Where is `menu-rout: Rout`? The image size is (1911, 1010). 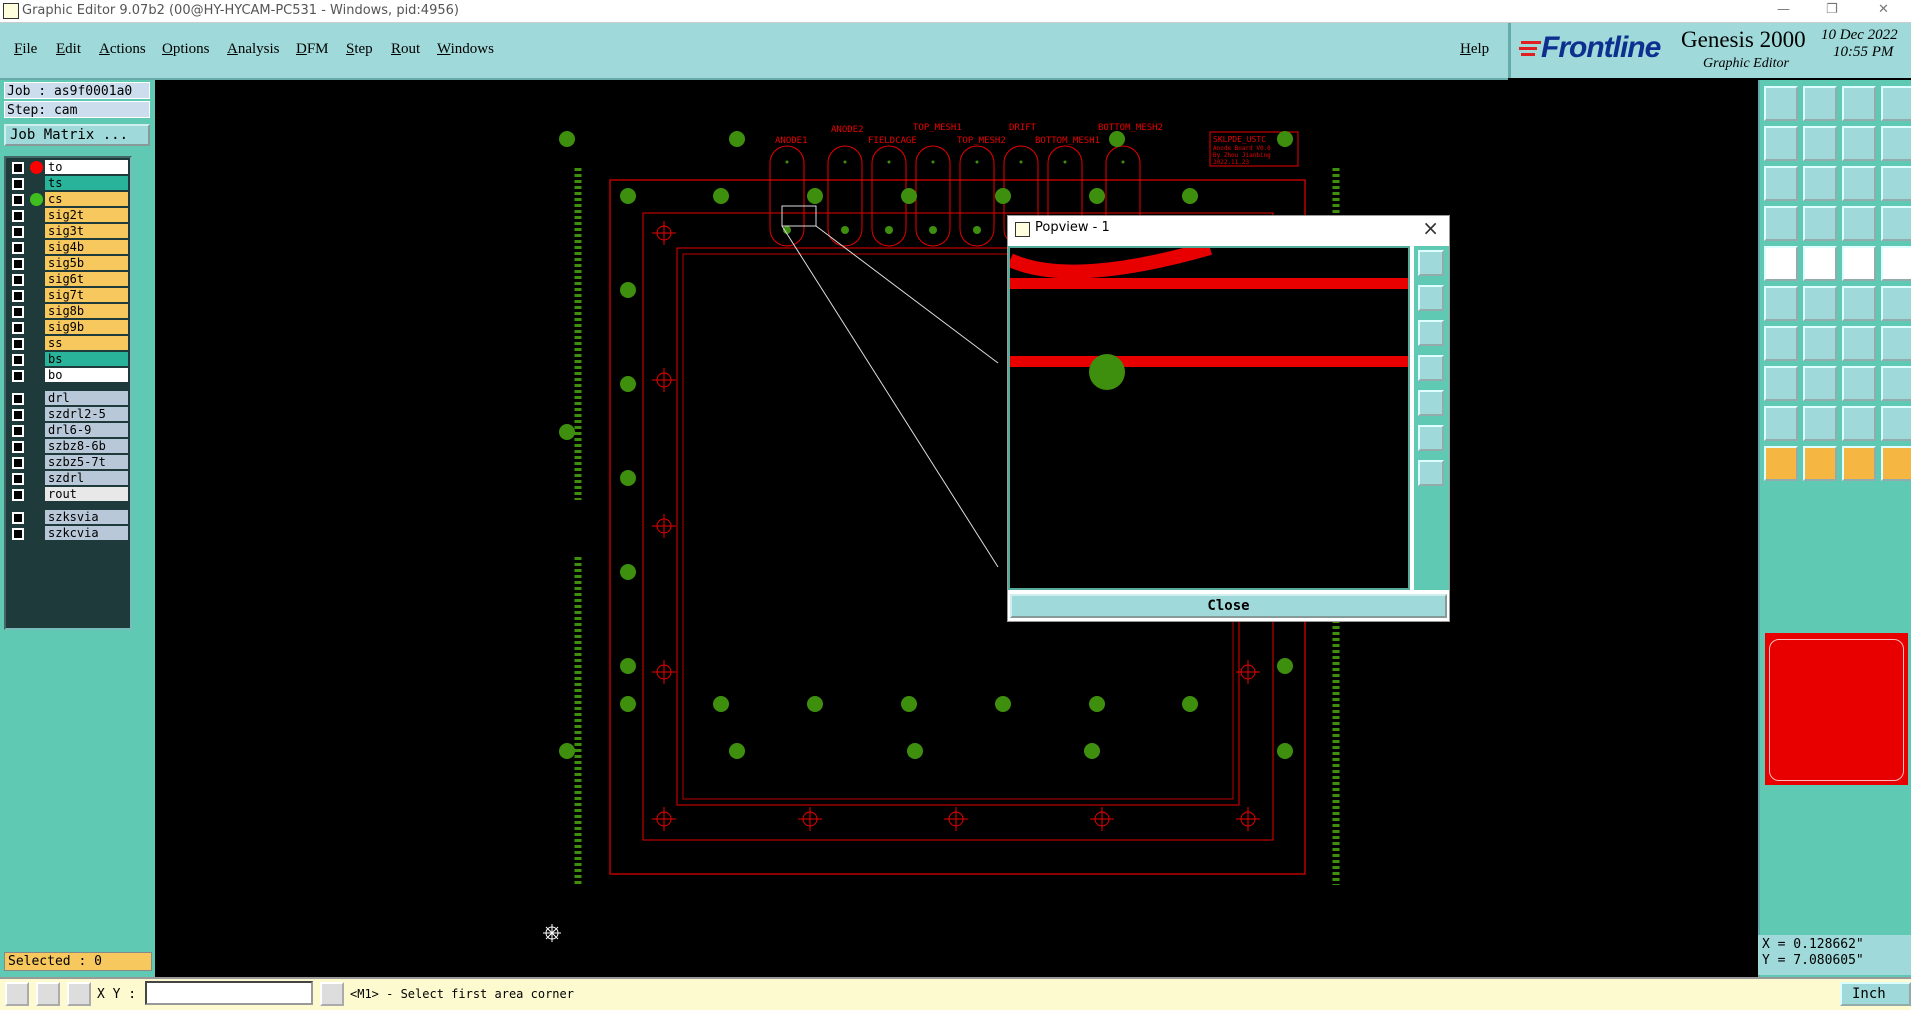
menu-rout: Rout is located at coordinates (405, 49).